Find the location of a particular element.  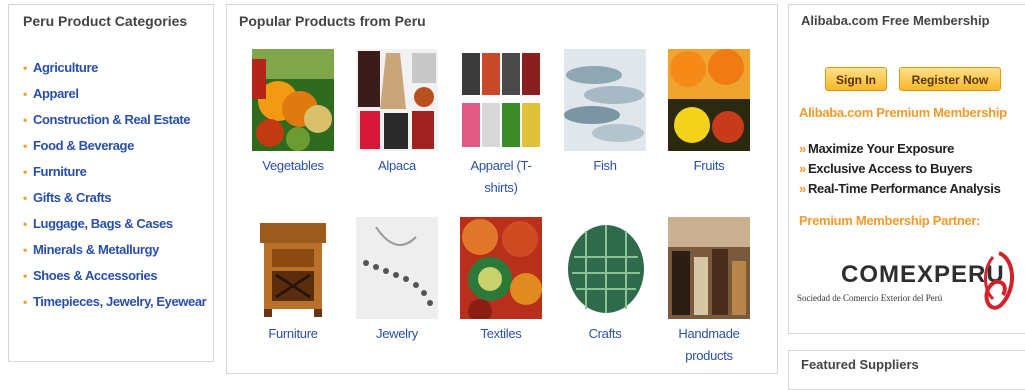

textiles-image is located at coordinates (501, 268).